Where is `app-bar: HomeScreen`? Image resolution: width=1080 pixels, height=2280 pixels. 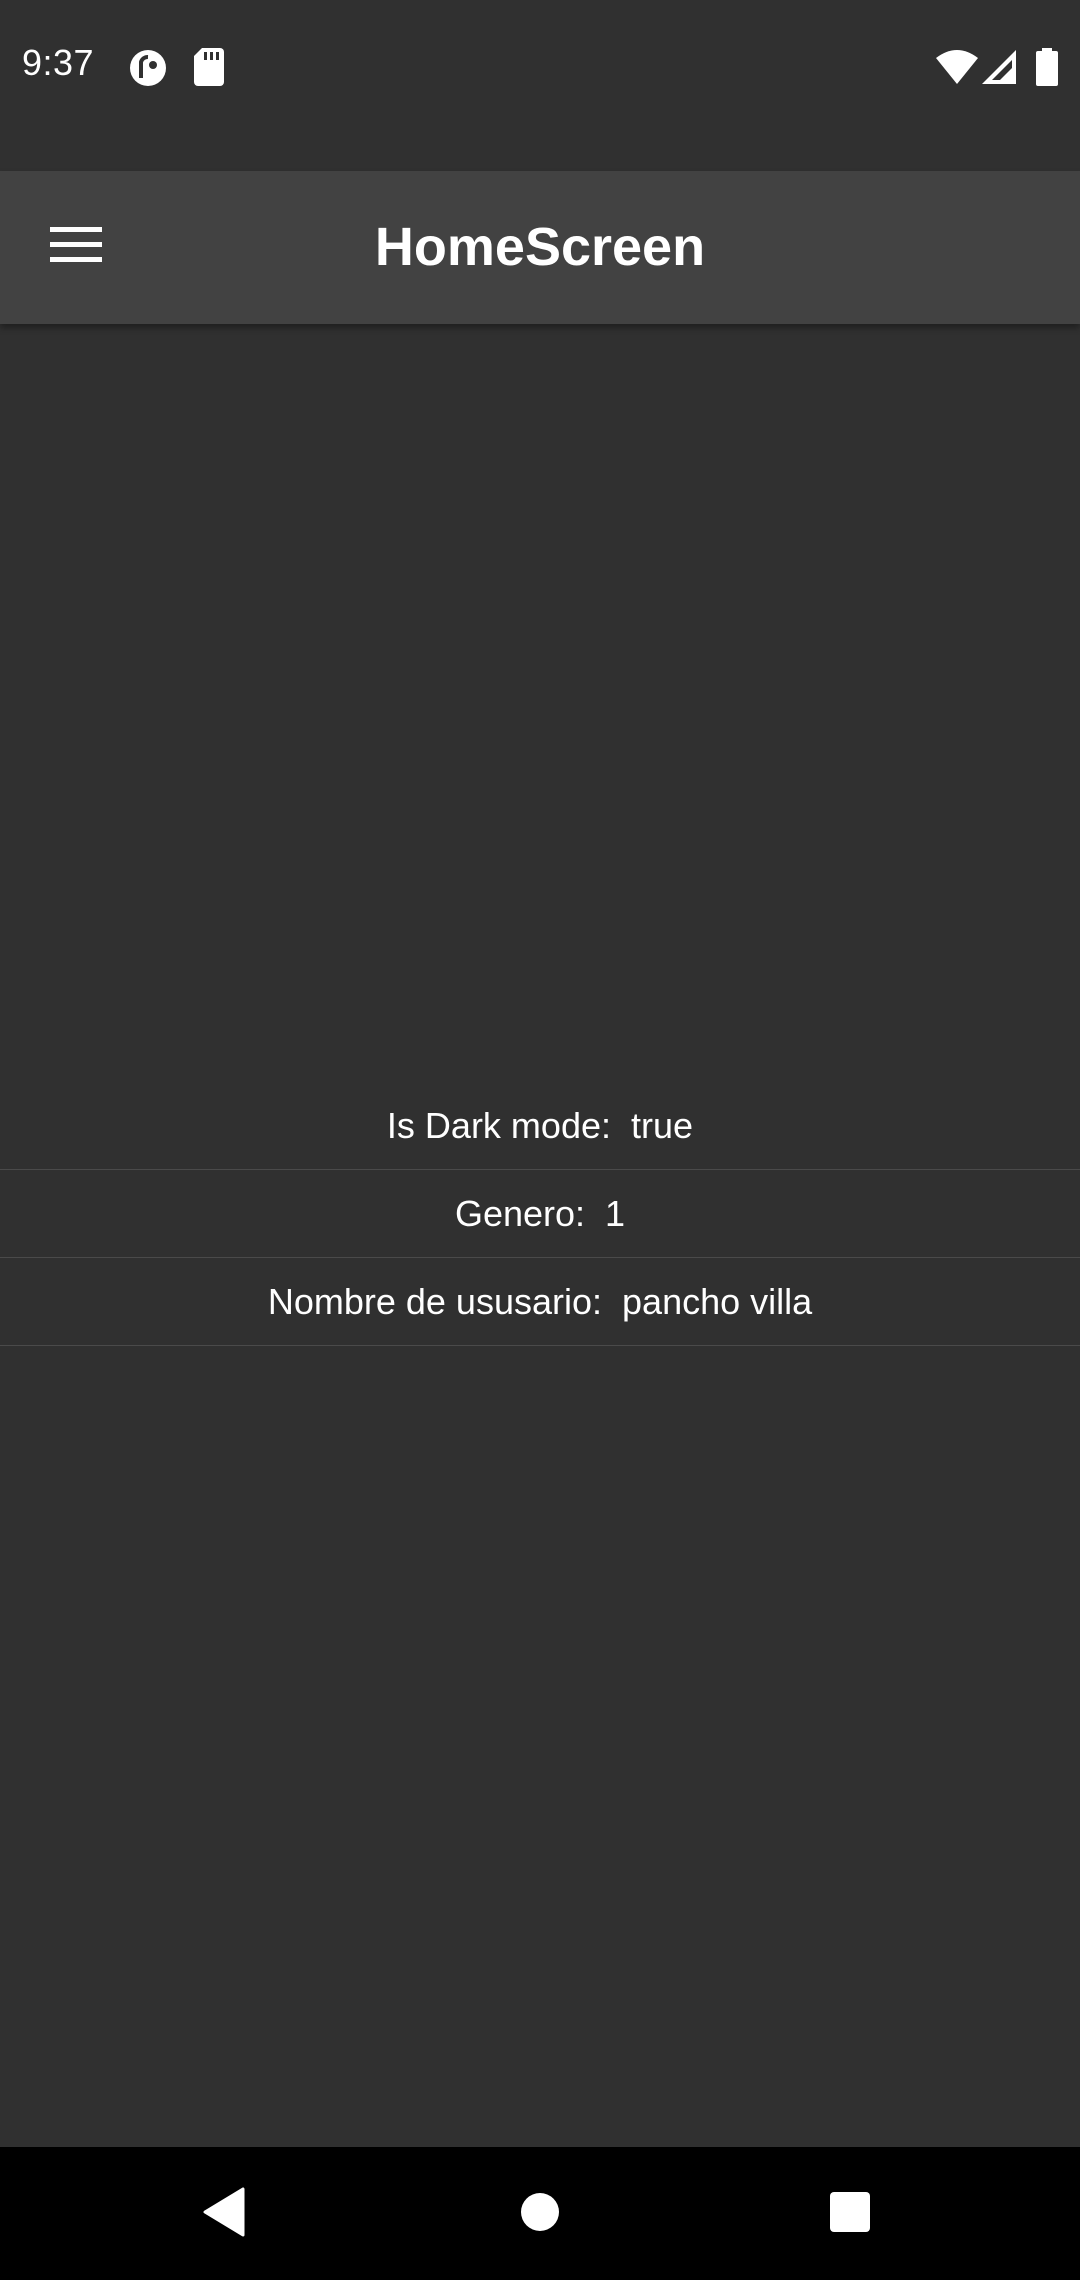 app-bar: HomeScreen is located at coordinates (540, 247).